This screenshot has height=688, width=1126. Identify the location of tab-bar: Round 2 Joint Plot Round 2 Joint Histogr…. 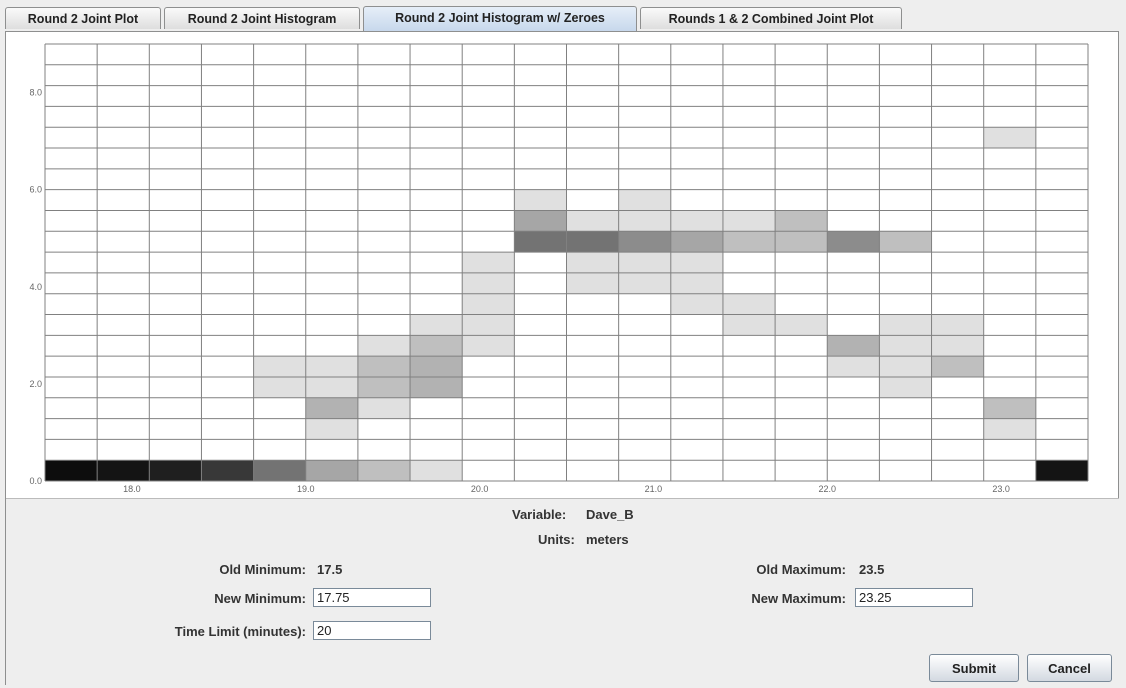
(564, 18).